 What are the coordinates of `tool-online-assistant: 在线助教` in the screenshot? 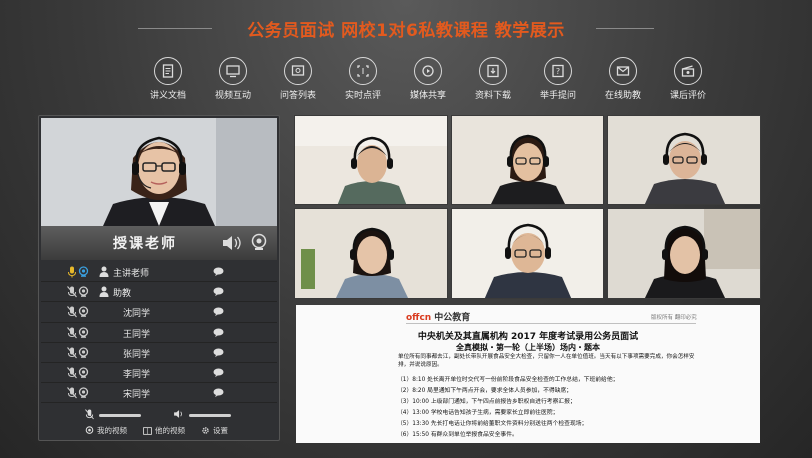 It's located at (623, 82).